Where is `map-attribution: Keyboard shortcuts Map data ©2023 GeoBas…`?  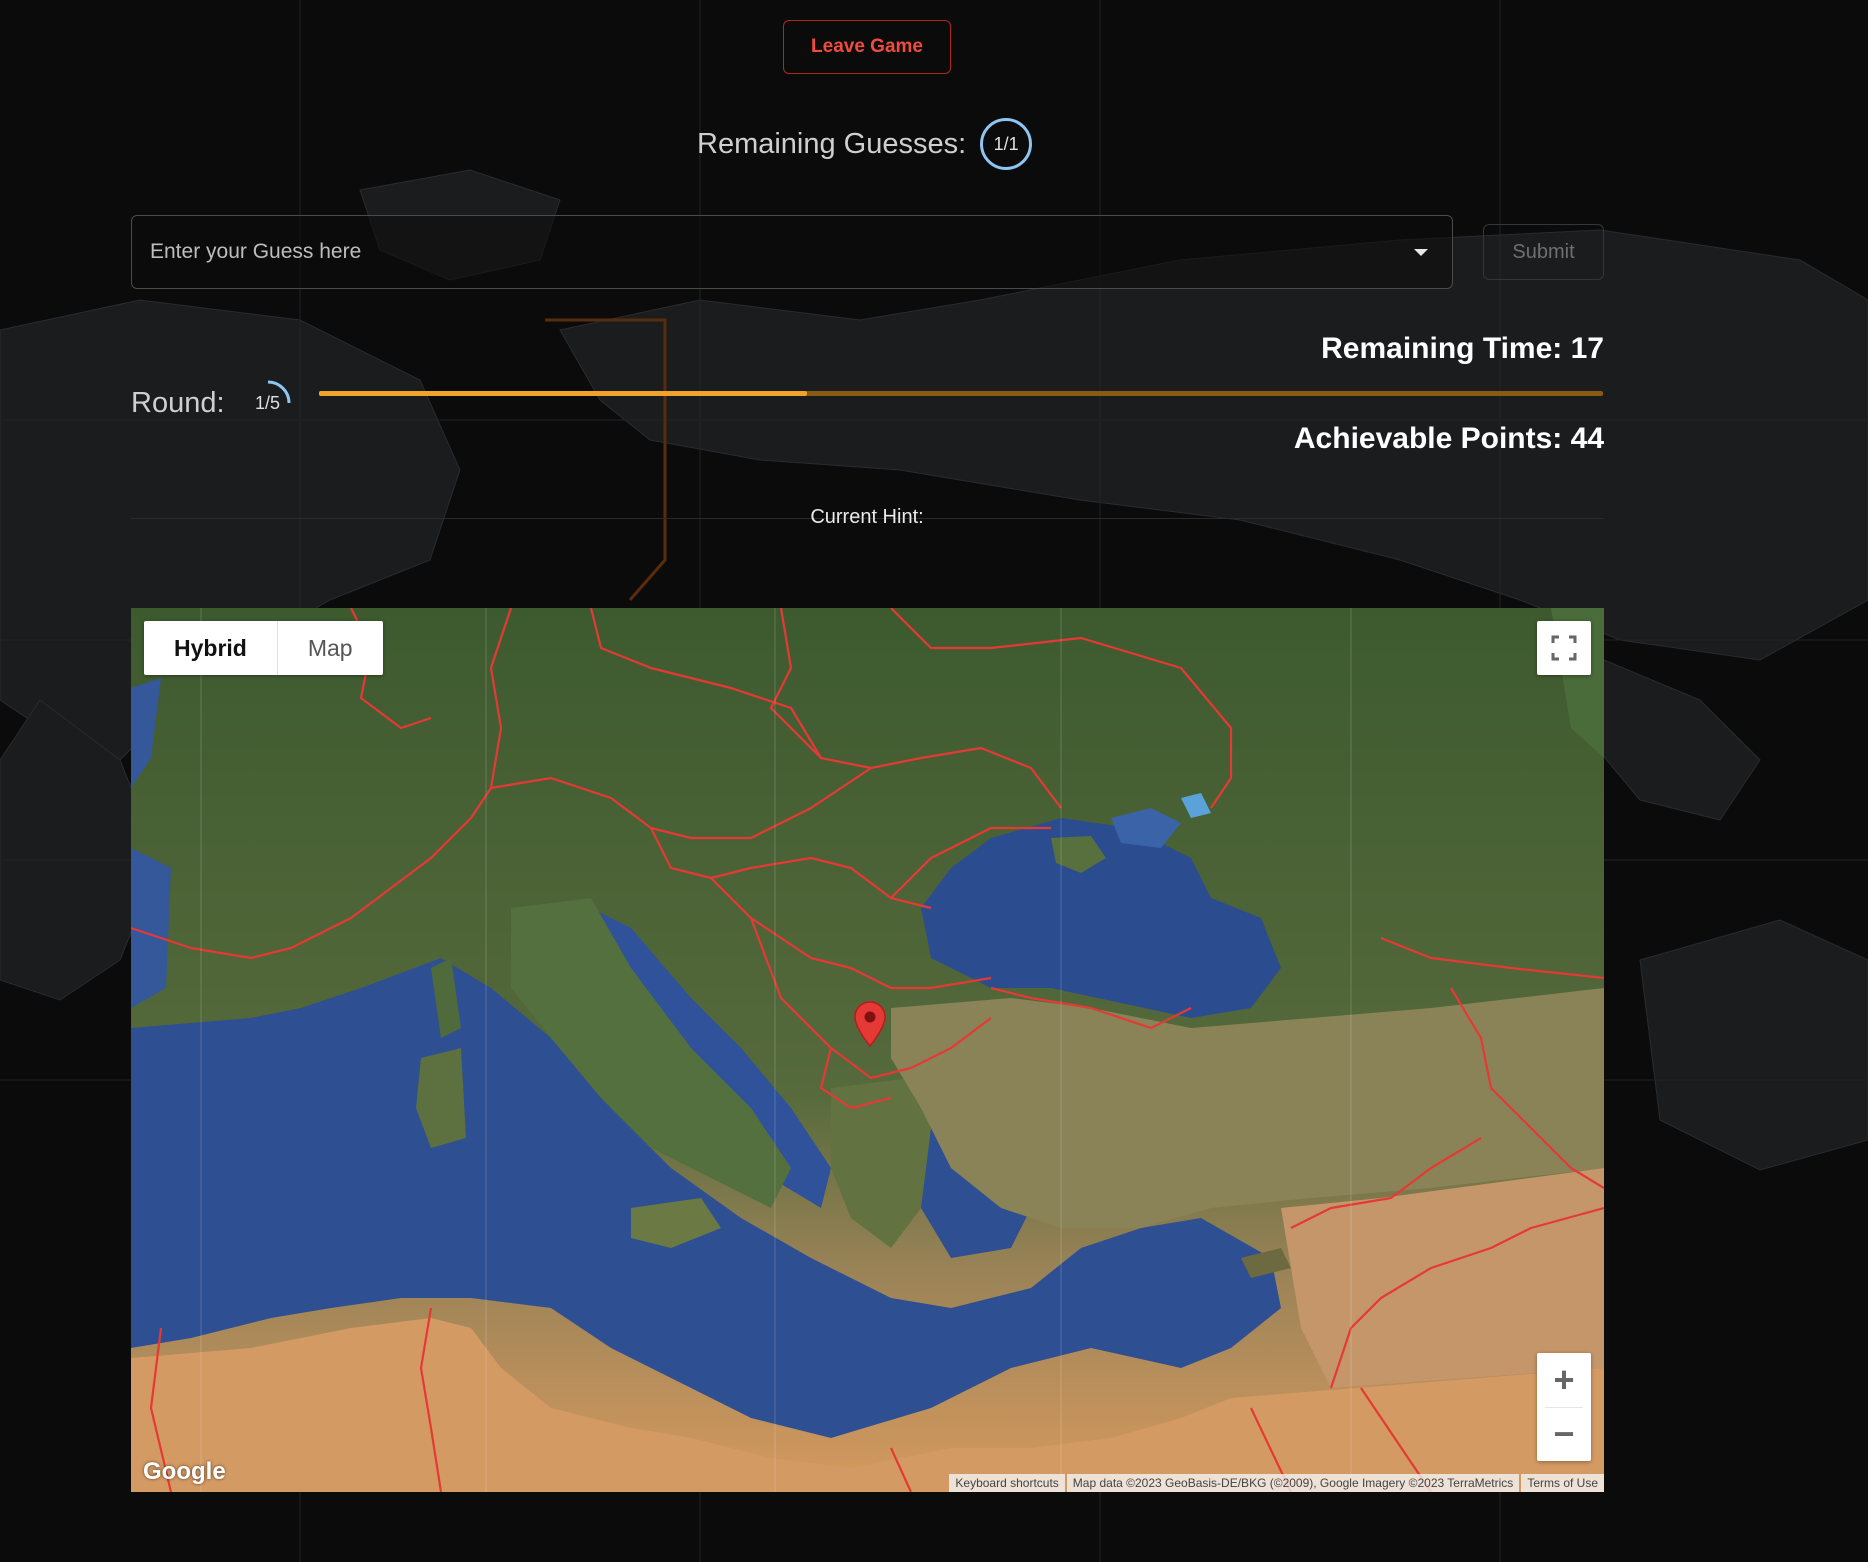
map-attribution: Keyboard shortcuts Map data ©2023 GeoBas… is located at coordinates (1275, 1483).